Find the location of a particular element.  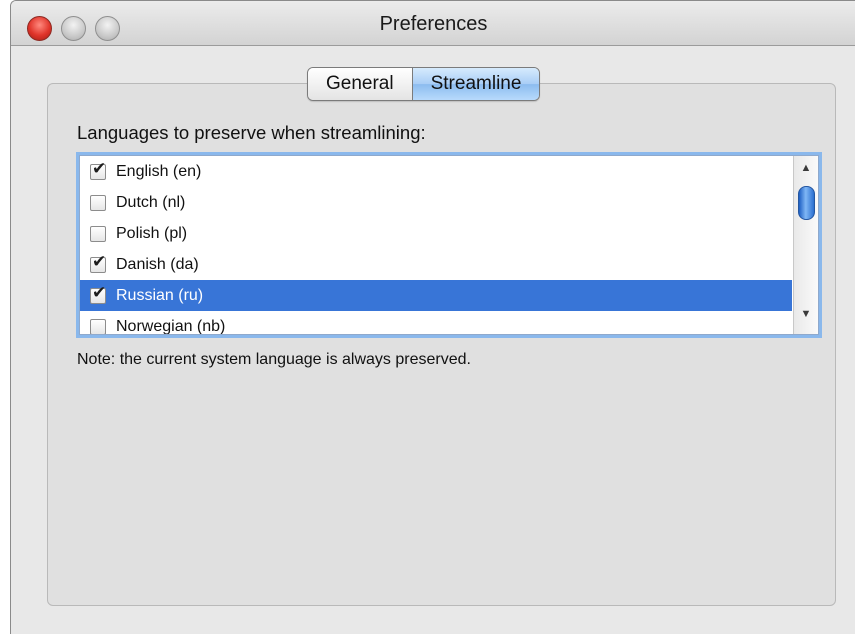

list-item: Polish (pl) is located at coordinates (436, 233).